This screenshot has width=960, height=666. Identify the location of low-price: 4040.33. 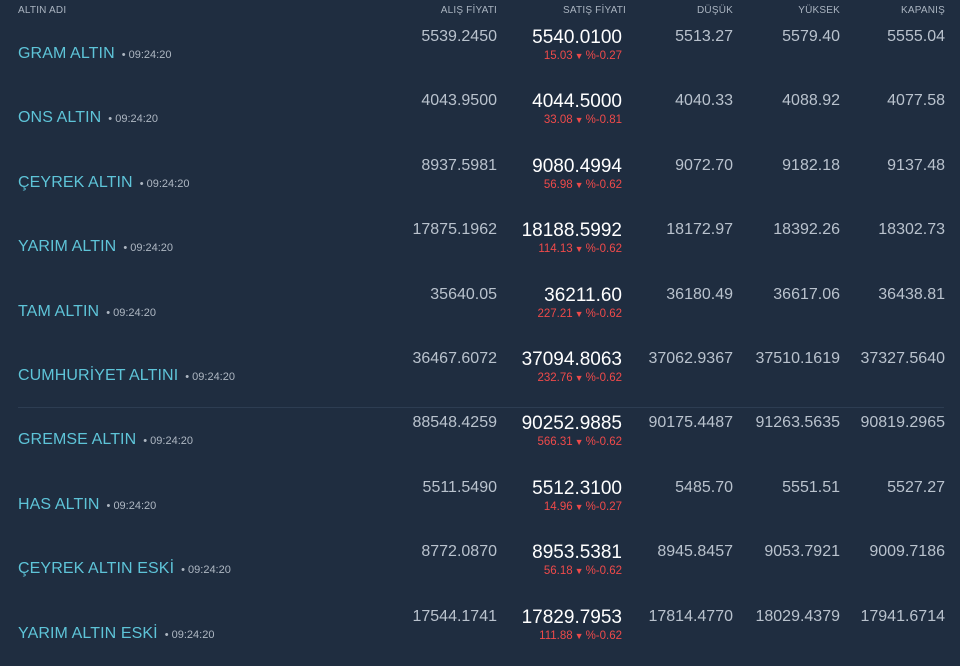
(704, 101).